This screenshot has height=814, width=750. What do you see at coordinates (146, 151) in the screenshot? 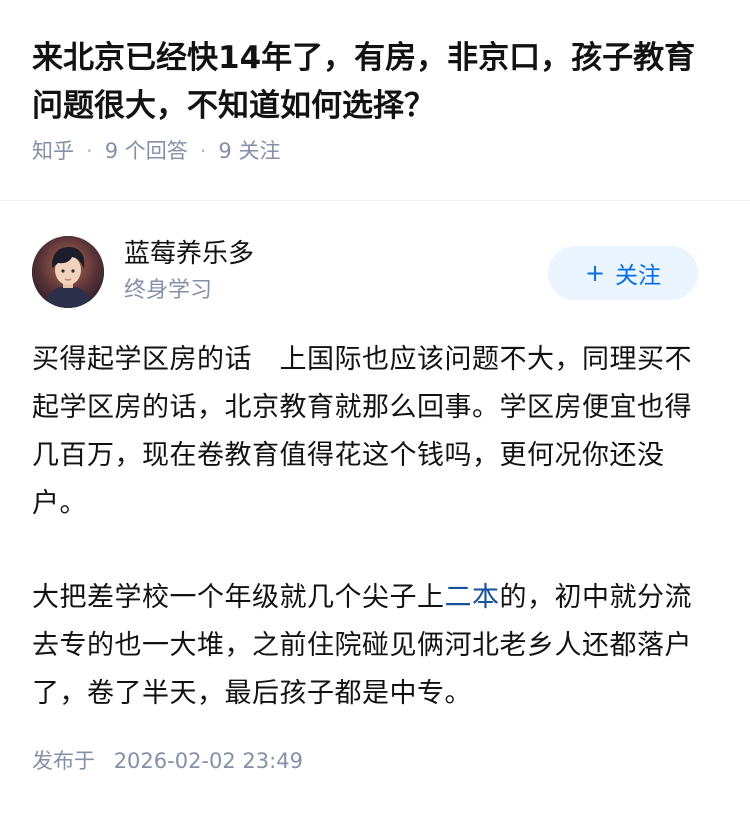
I see `answers-count: 9 个回答` at bounding box center [146, 151].